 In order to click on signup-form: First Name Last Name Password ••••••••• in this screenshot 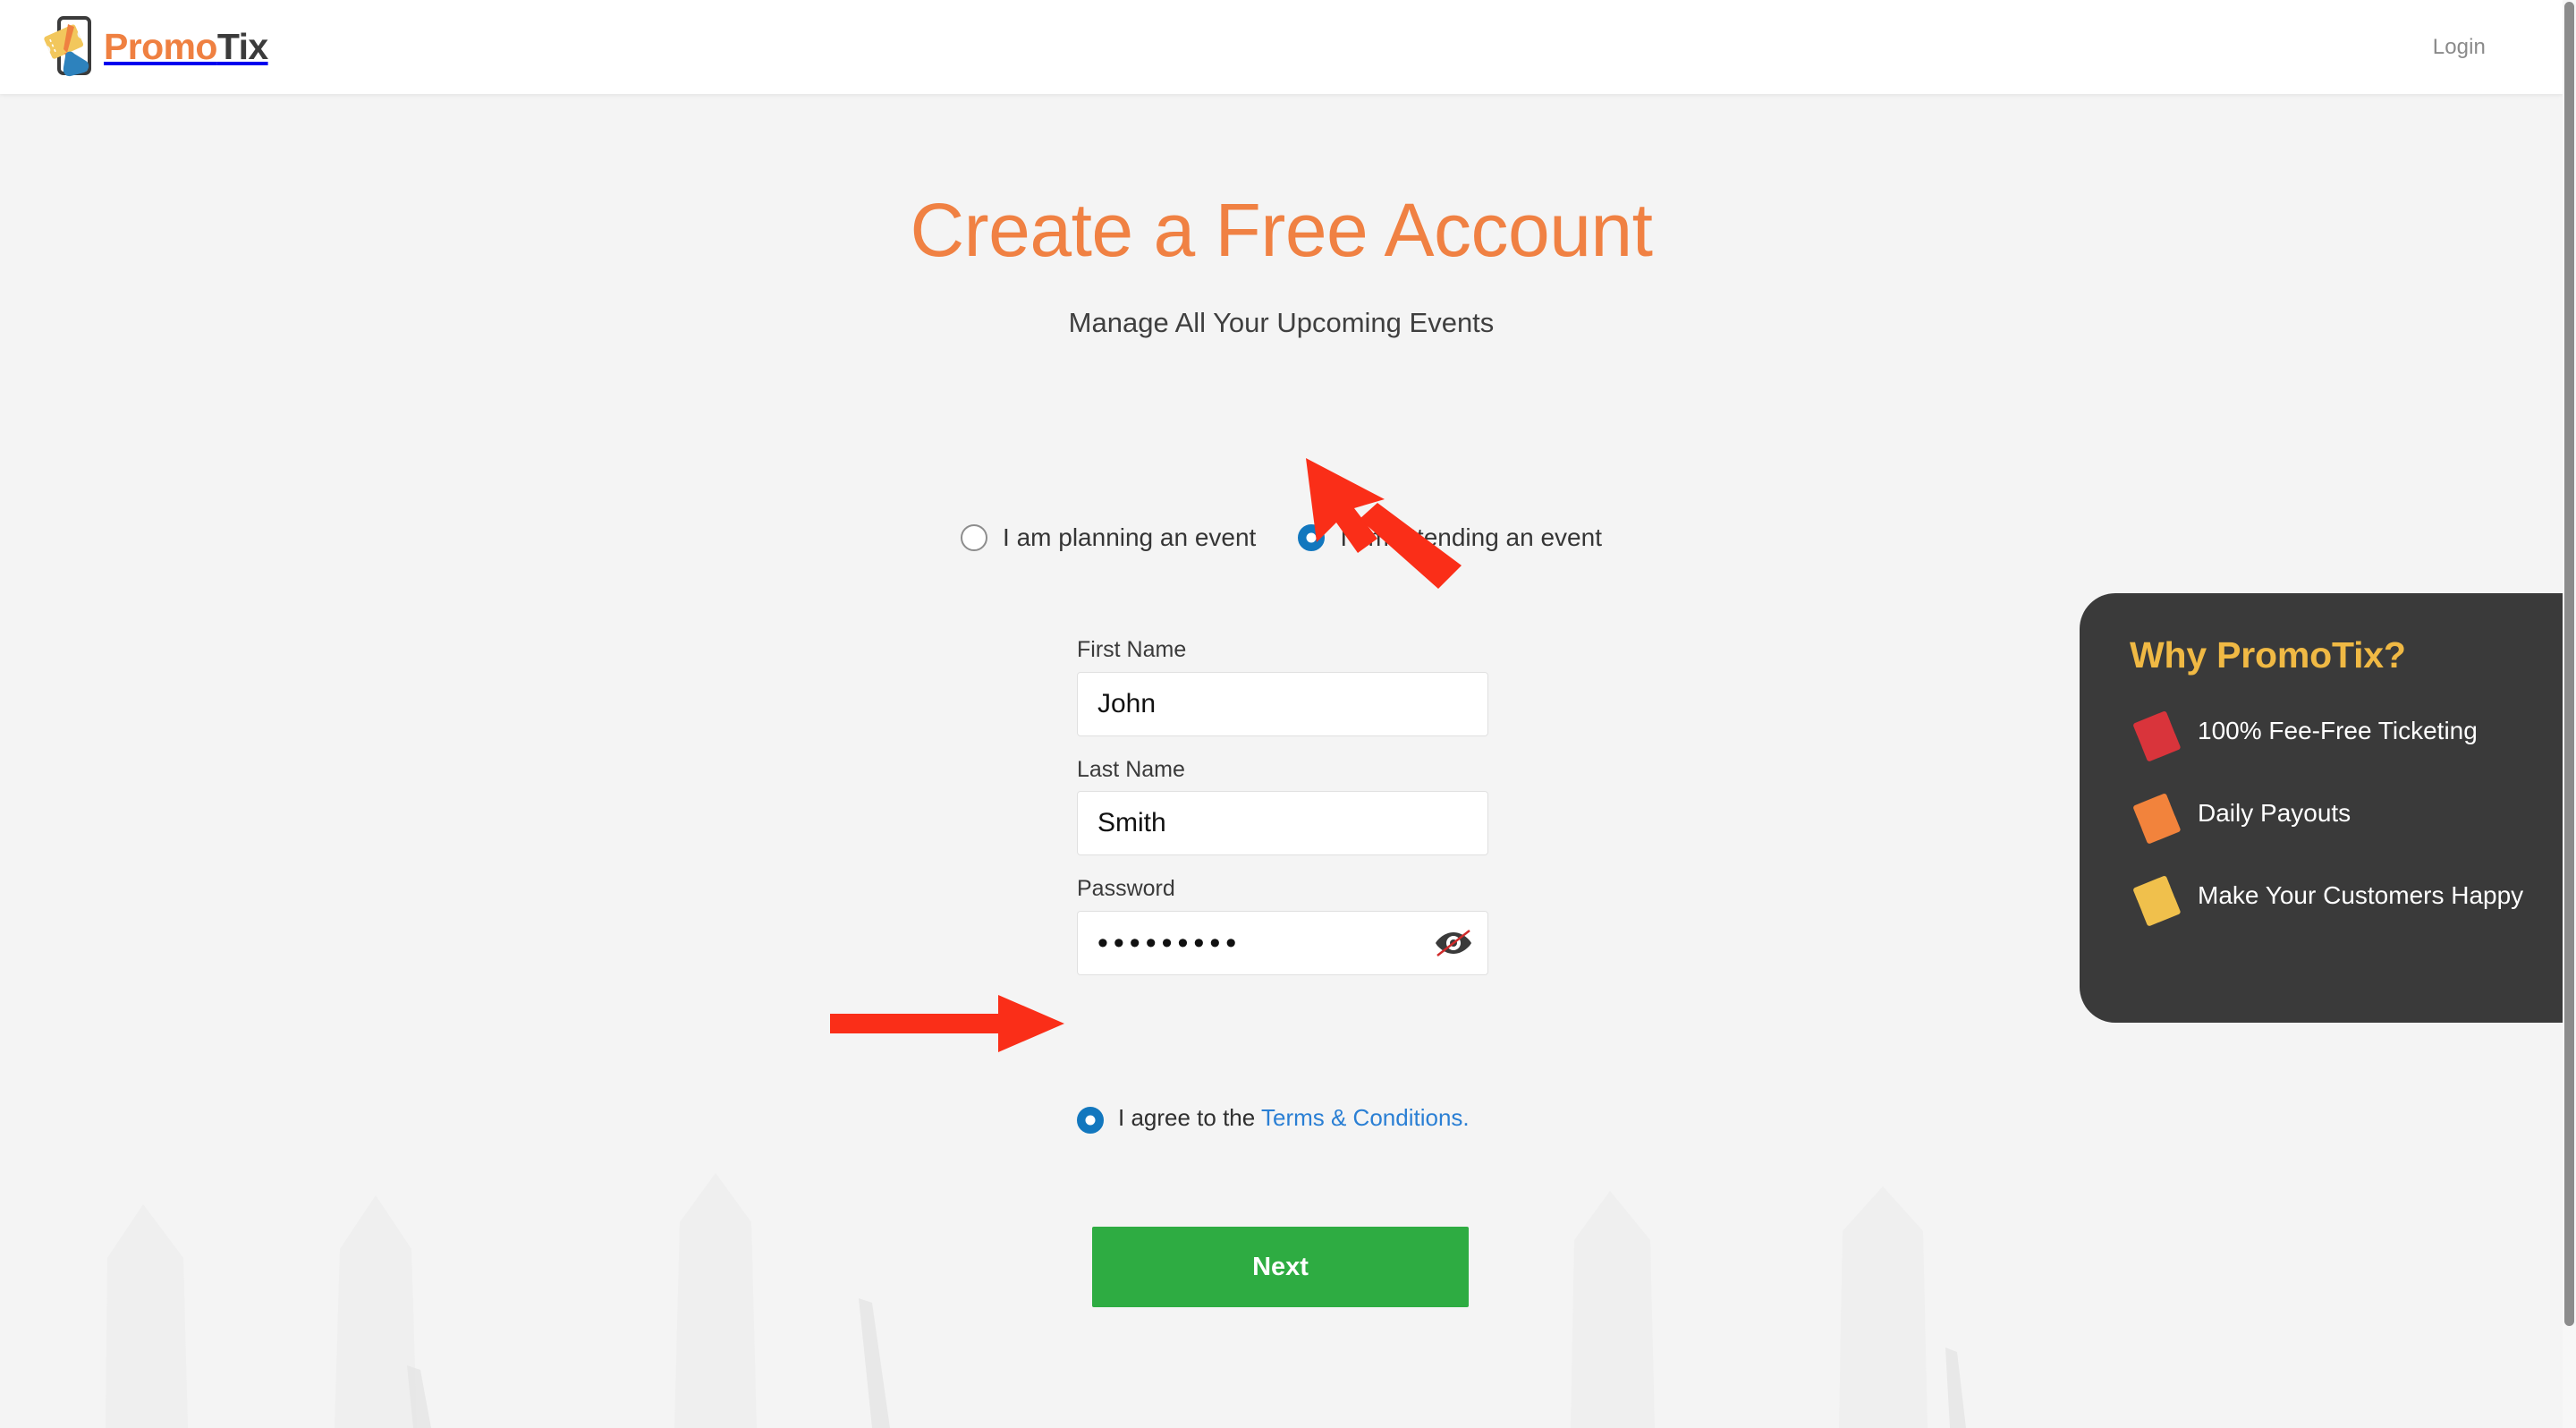, I will do `click(1282, 817)`.